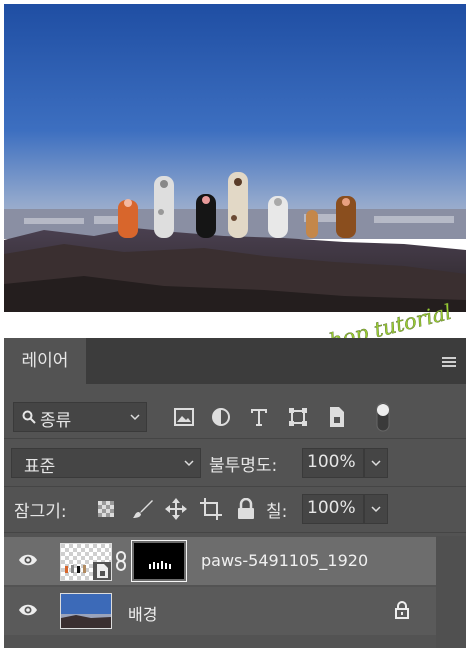 The image size is (470, 651). I want to click on lock-label: 잠그기:, so click(40, 512).